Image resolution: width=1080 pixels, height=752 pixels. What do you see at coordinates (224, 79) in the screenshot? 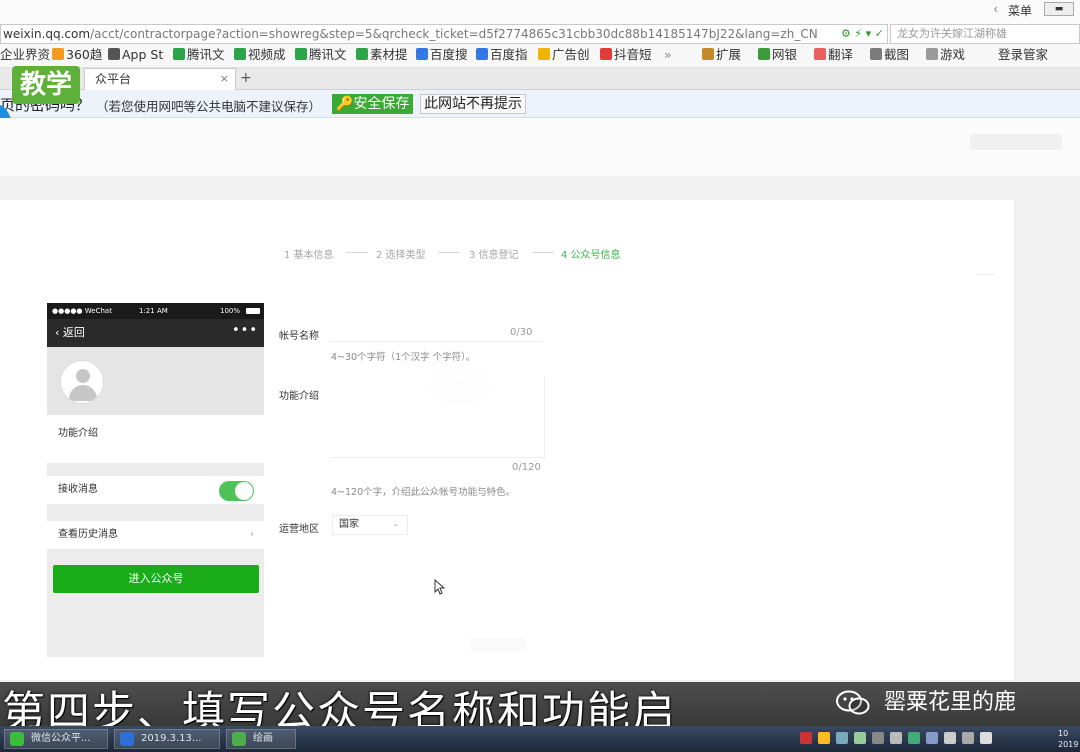
I see `close-tab-icon: ×` at bounding box center [224, 79].